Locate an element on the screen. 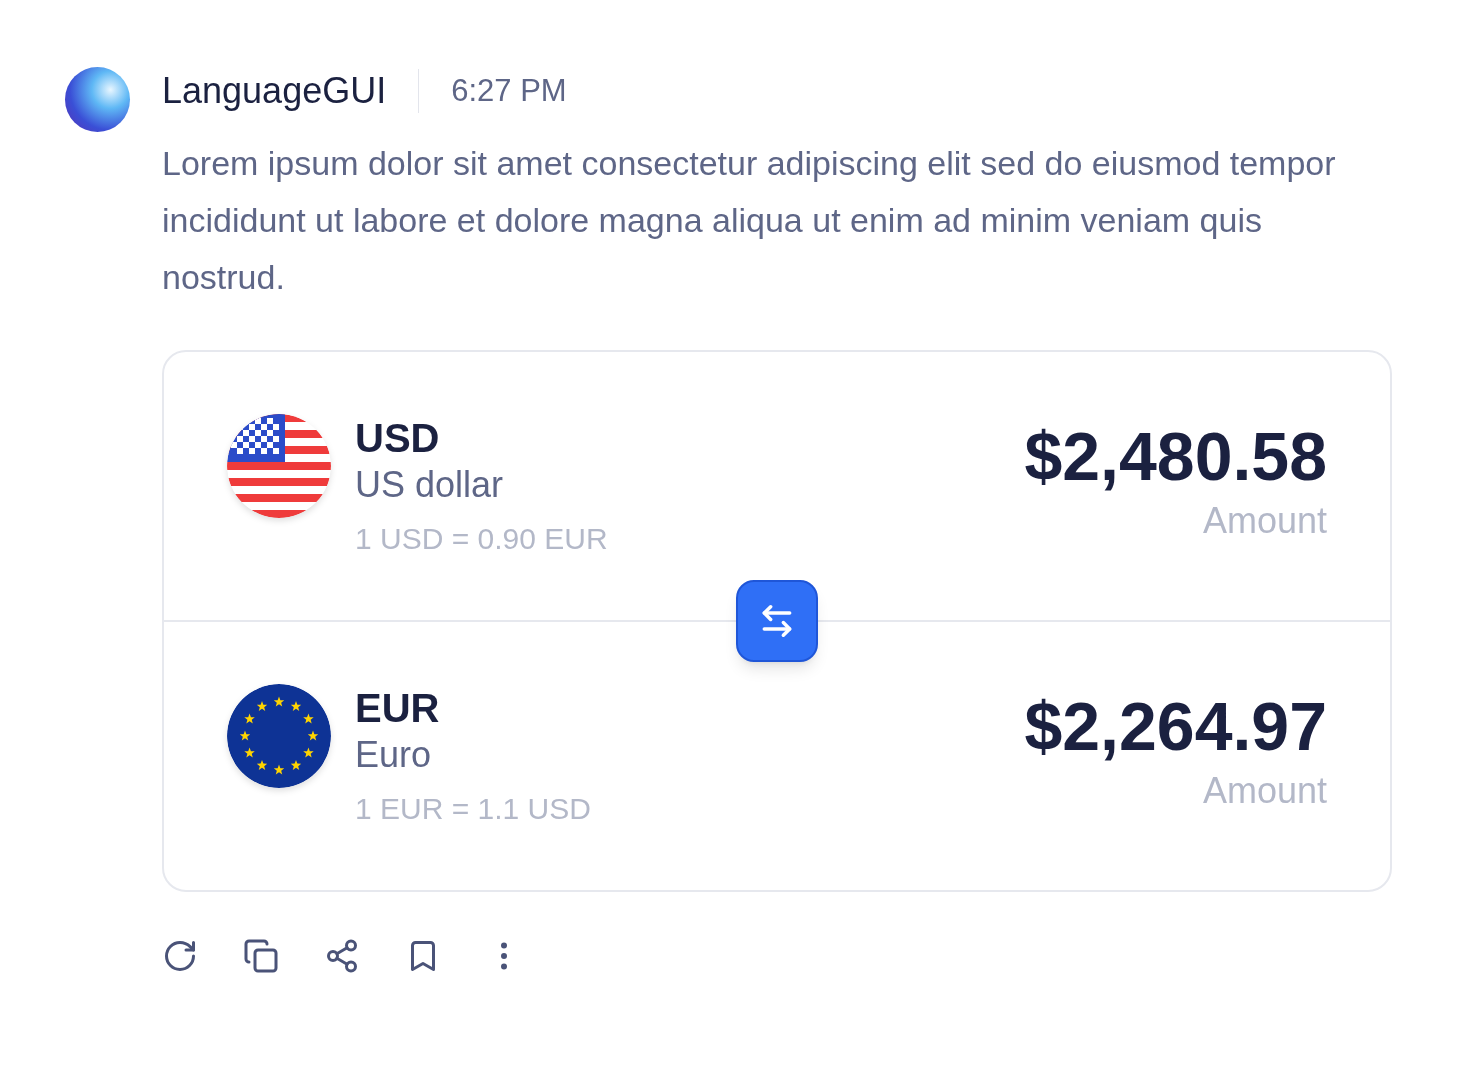 The height and width of the screenshot is (1080, 1457). exchange-rate: 1 EUR = 1.1 USD is located at coordinates (473, 809).